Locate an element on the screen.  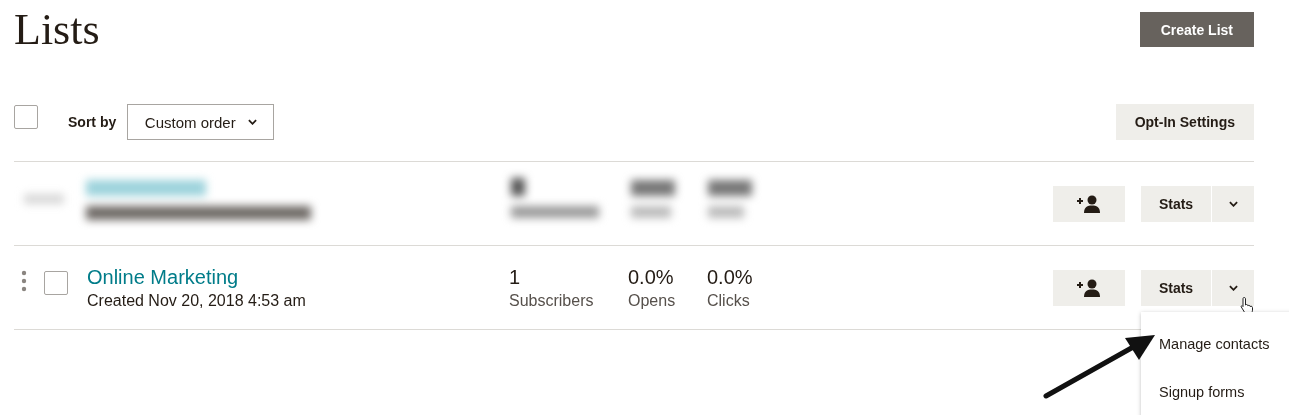
menu-item: Manage contacts is located at coordinates (1215, 343).